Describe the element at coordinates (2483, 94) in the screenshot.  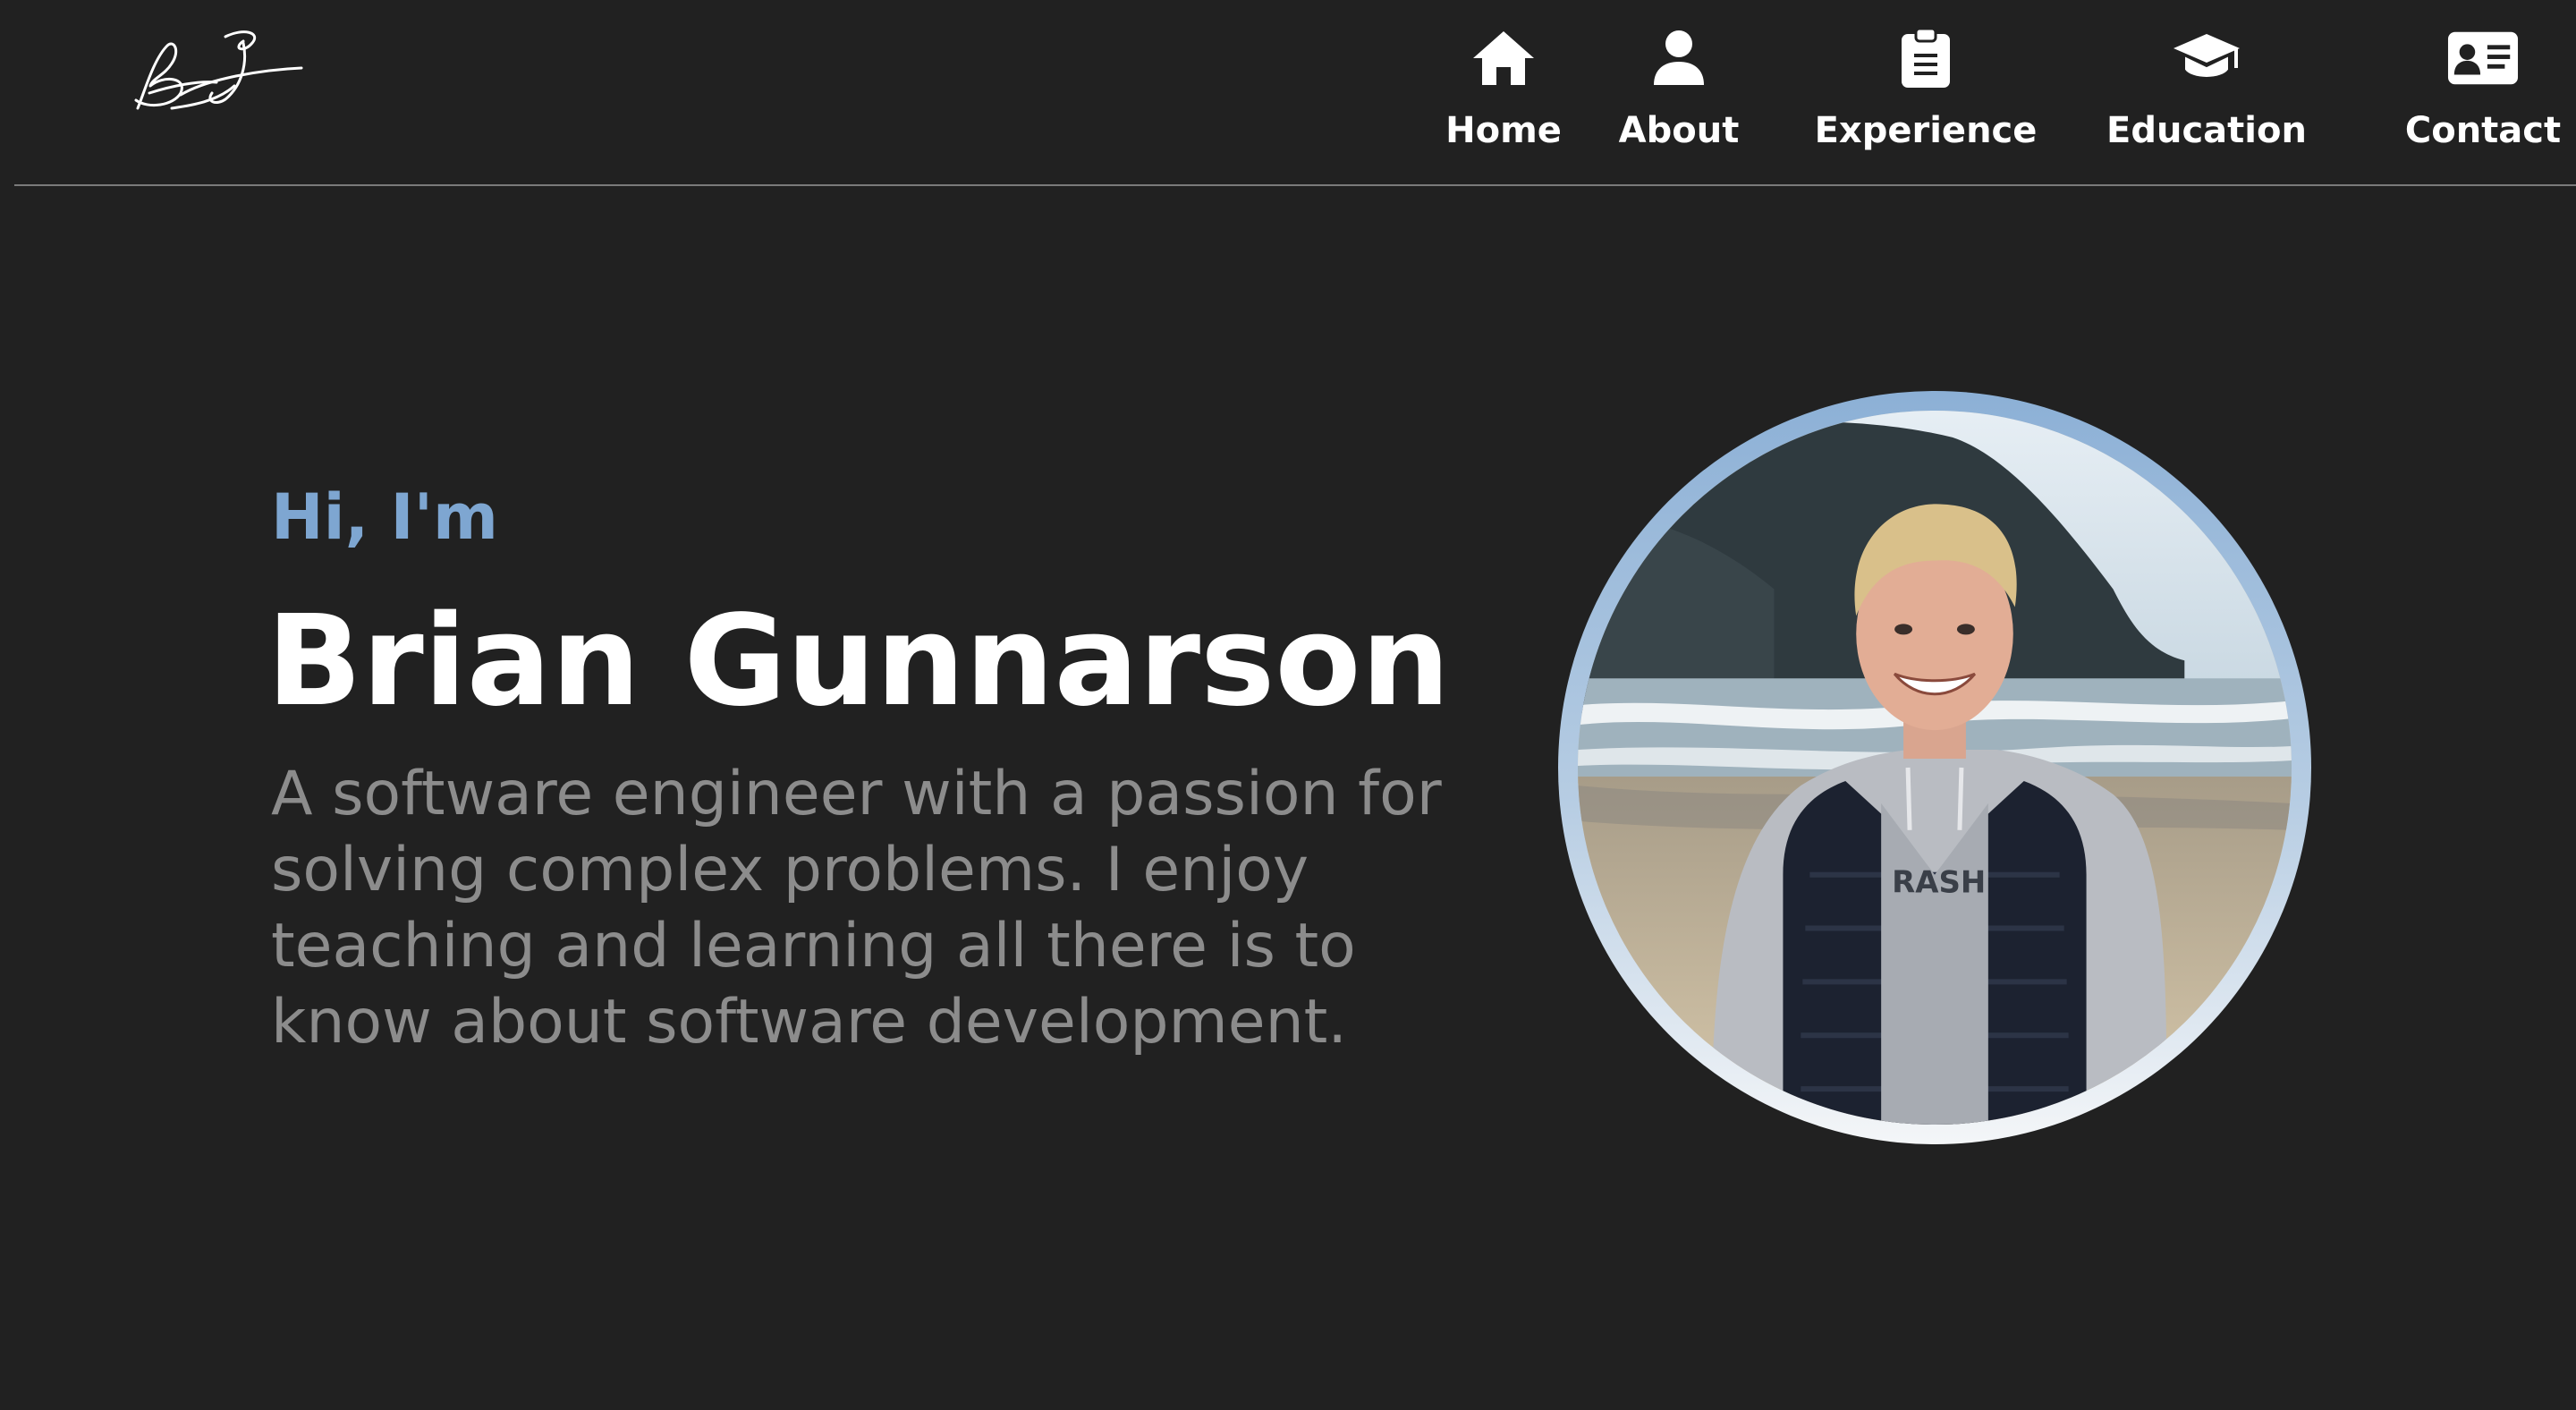
I see `nav-item-contact: Contact` at that location.